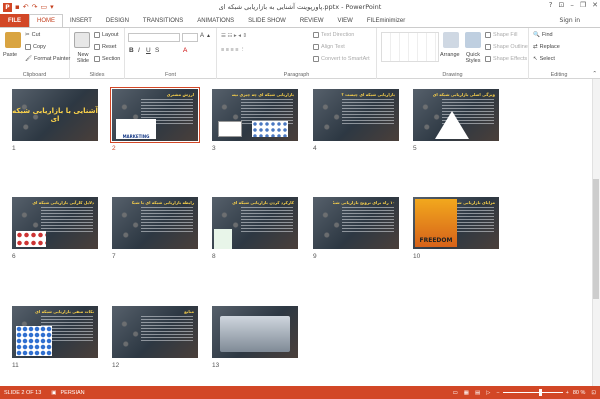 This screenshot has height=399, width=600. What do you see at coordinates (55, 115) in the screenshot?
I see `slide-thumbnail-1: آشنایی با بازاریابی شبکه ای` at bounding box center [55, 115].